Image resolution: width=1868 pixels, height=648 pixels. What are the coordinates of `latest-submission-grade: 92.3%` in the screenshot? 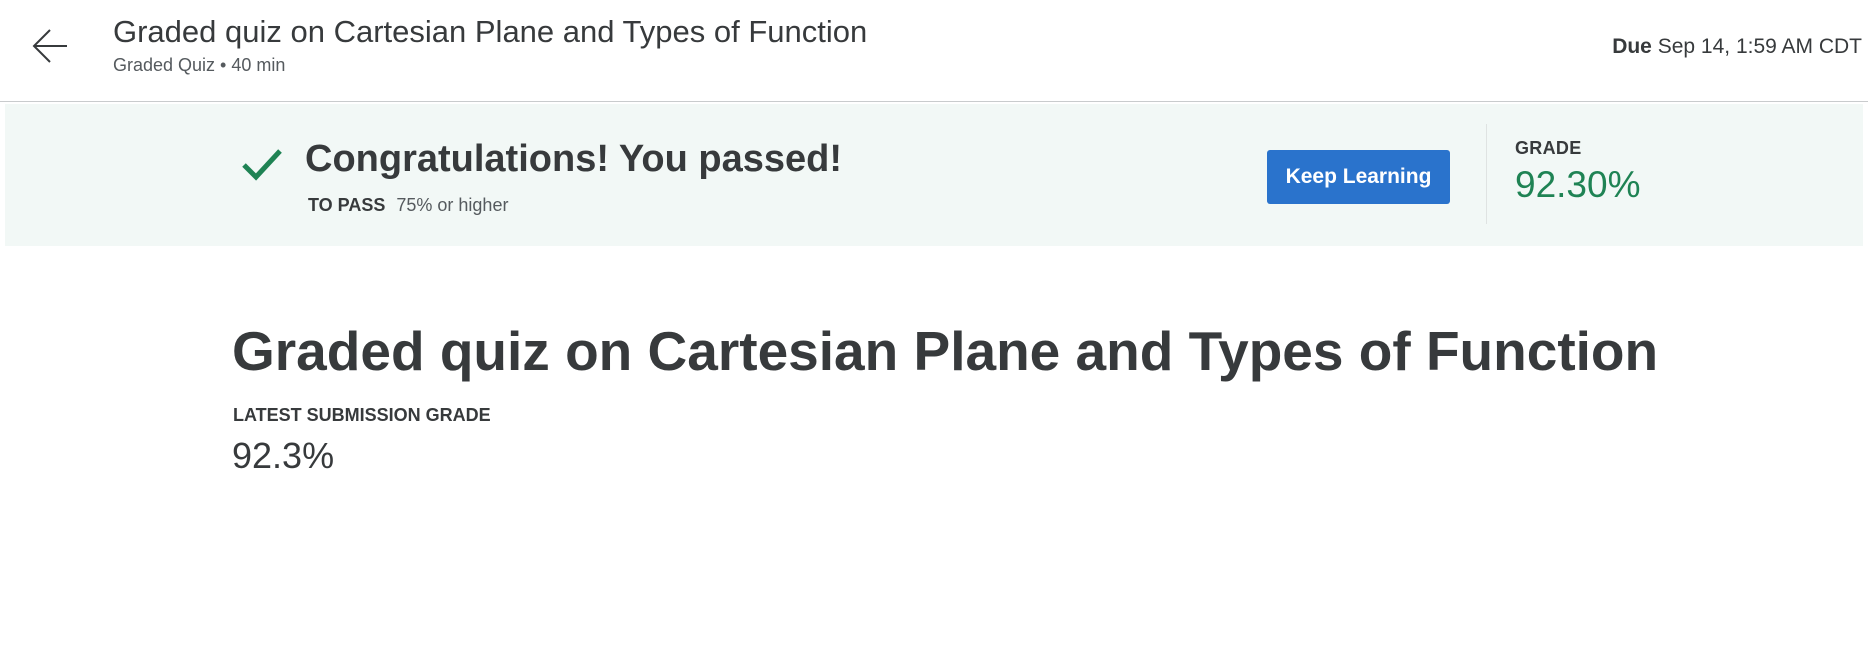 It's located at (283, 455).